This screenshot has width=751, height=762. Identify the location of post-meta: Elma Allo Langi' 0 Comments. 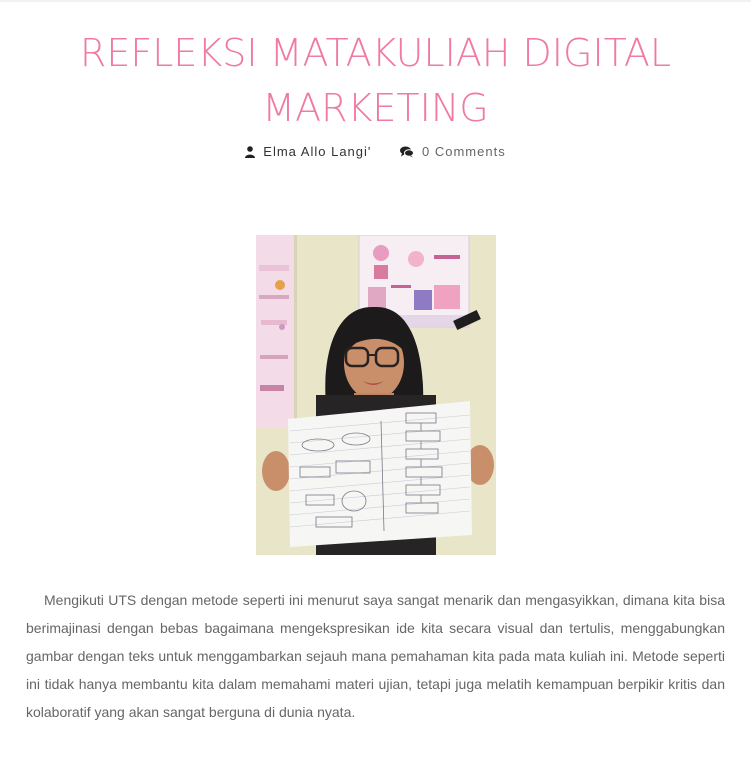
(375, 152).